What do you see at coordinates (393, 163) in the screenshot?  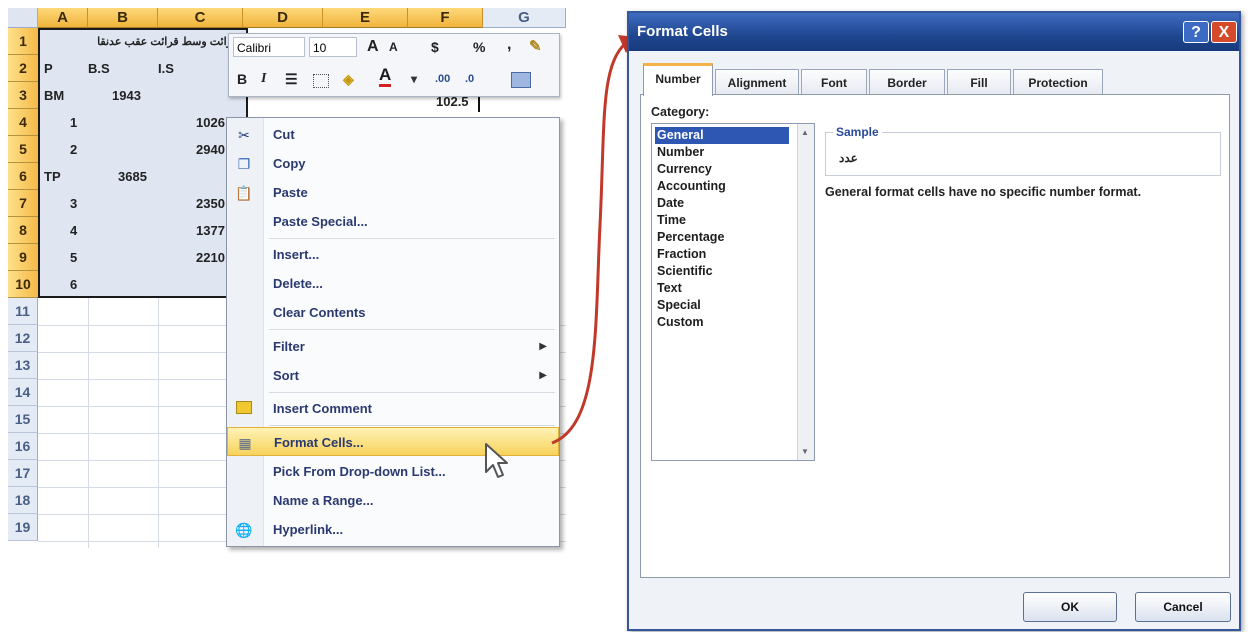 I see `menu-item-copy: ❐ Copy` at bounding box center [393, 163].